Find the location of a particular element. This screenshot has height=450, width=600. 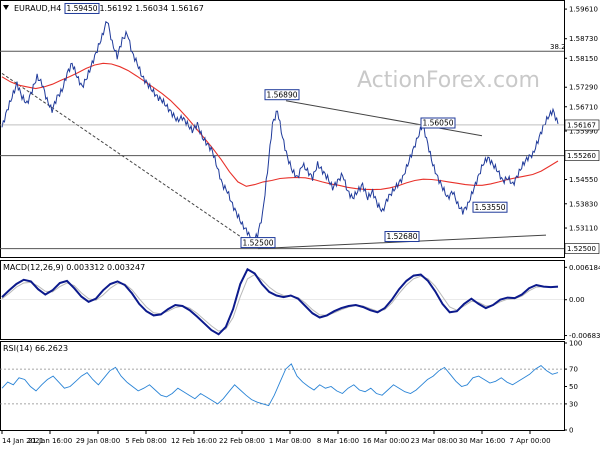

price-y-tick-label: 1.59610 is located at coordinates (583, 10).